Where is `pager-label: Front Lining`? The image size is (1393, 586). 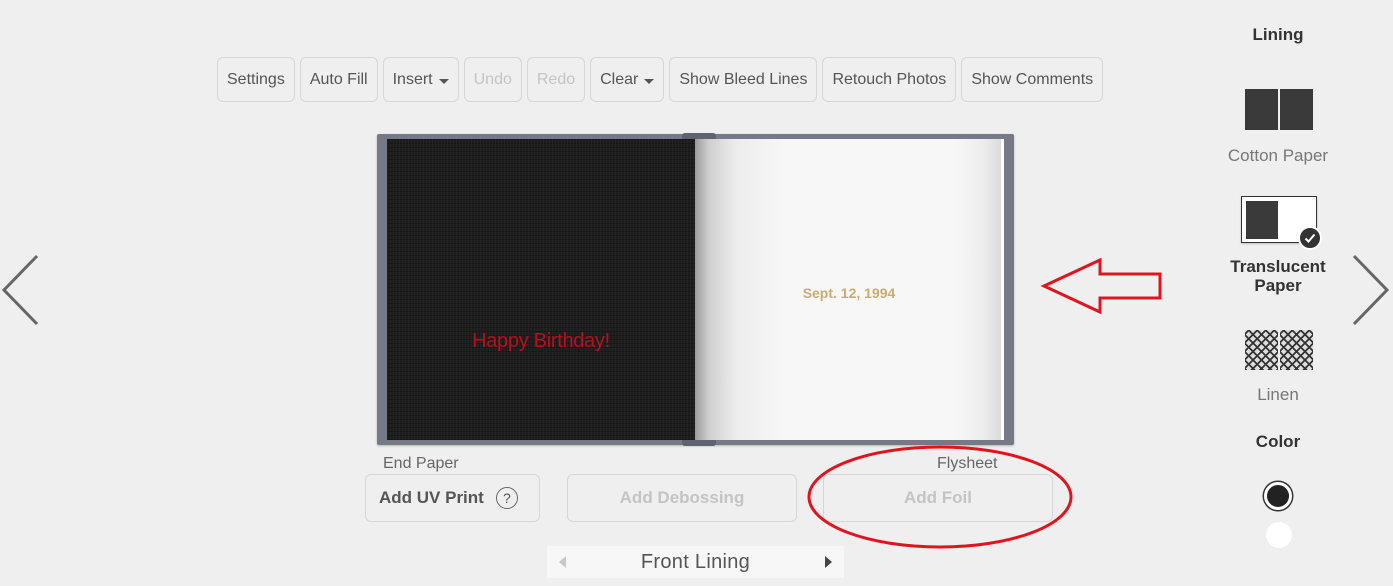
pager-label: Front Lining is located at coordinates (695, 561).